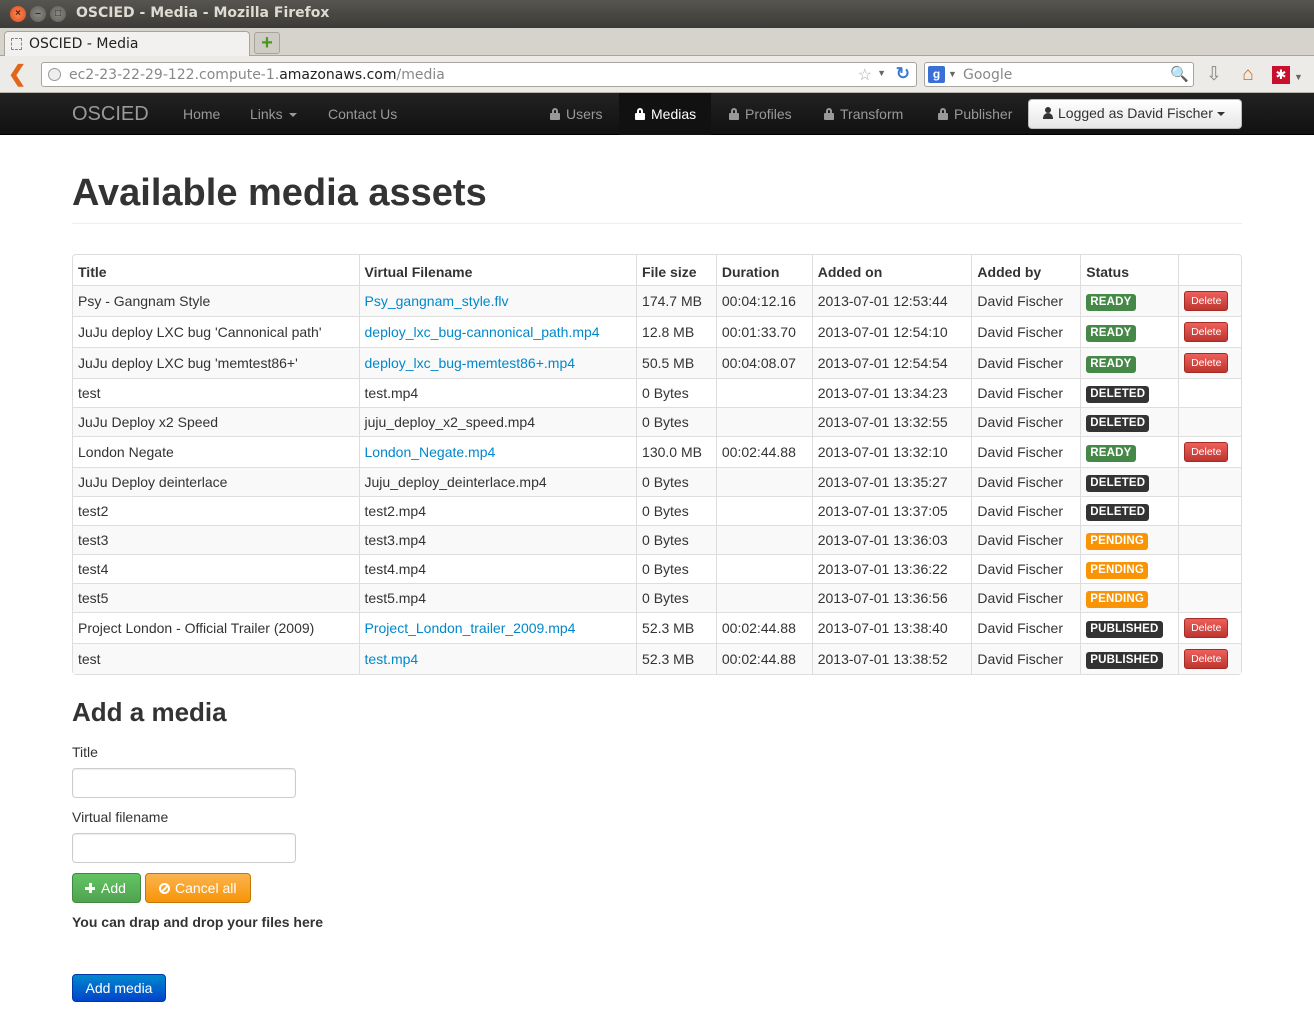 Image resolution: width=1314 pixels, height=1026 pixels. Describe the element at coordinates (455, 482) in the screenshot. I see `filename-text: Juju_deploy_deinterlace.mp4` at that location.